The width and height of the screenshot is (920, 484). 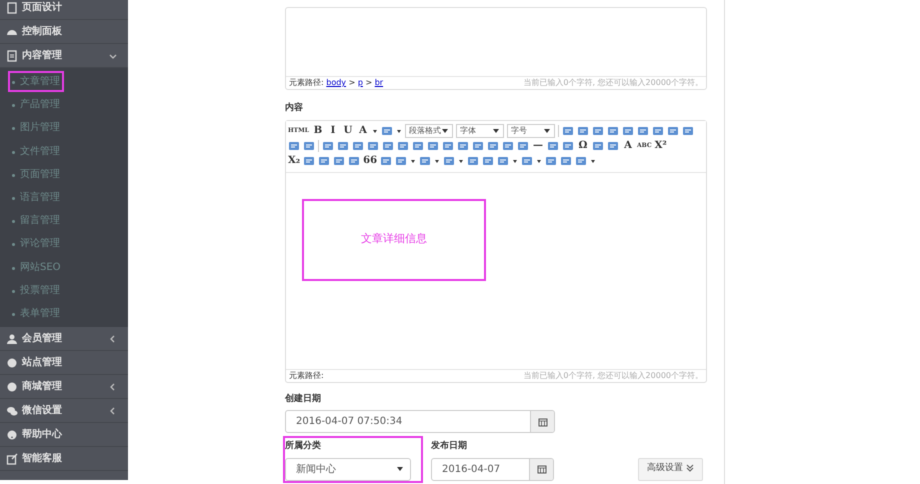 What do you see at coordinates (64, 10) in the screenshot?
I see `sidebar-item: 页面设计` at bounding box center [64, 10].